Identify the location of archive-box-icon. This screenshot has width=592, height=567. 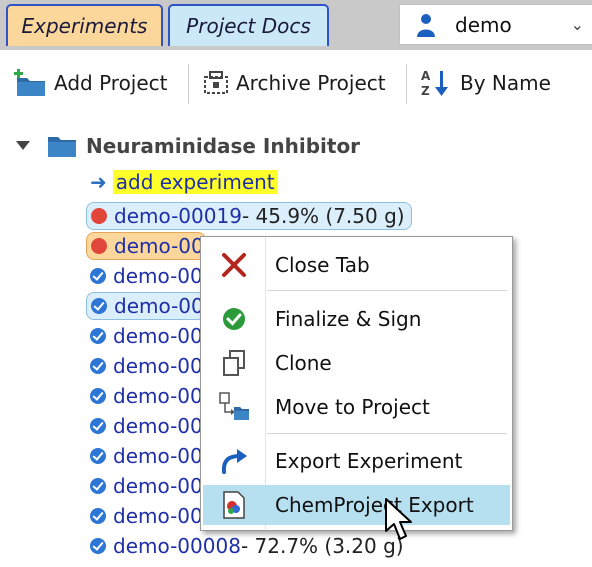
(216, 82).